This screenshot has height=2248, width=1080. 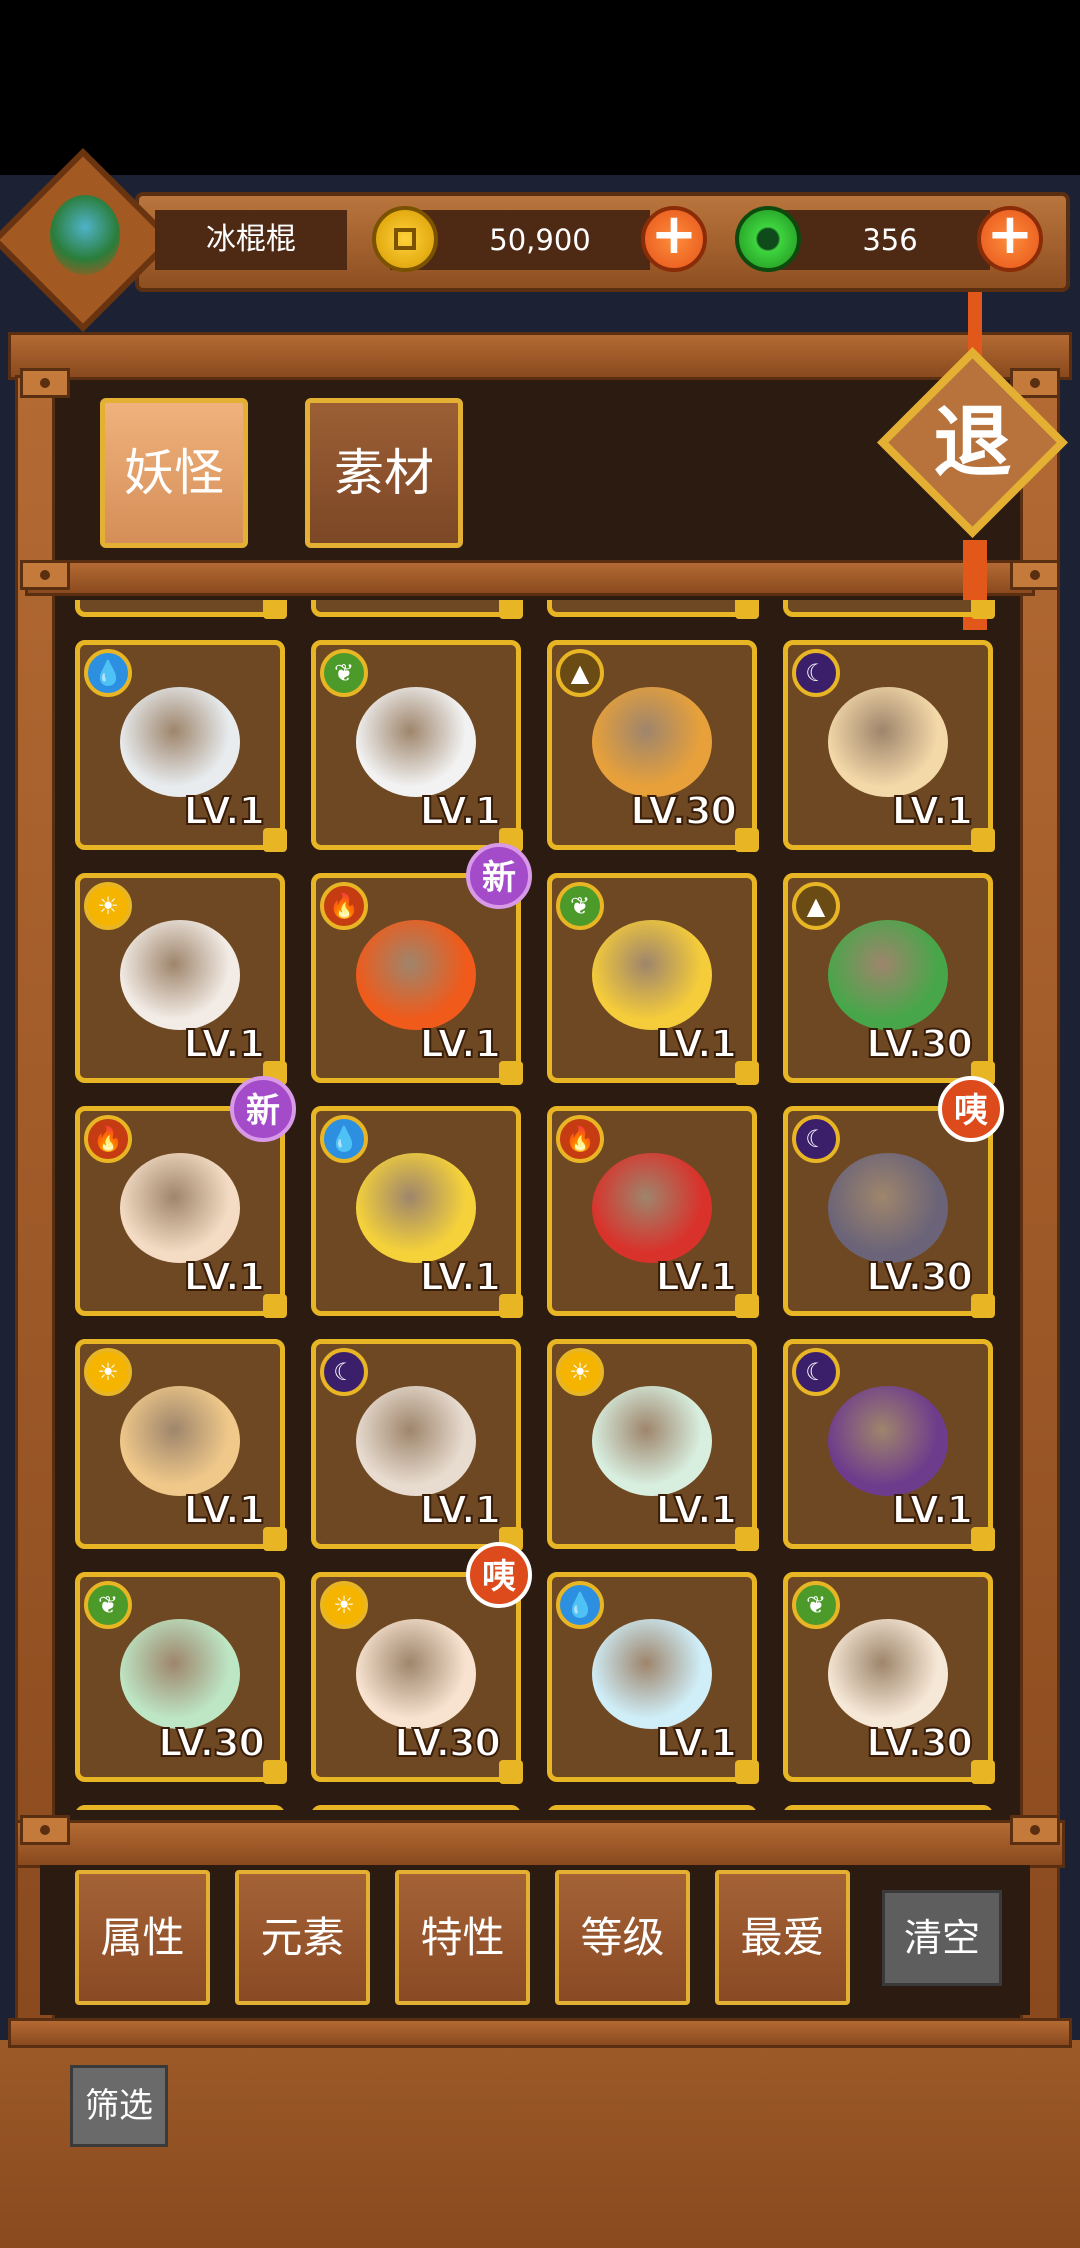 What do you see at coordinates (782, 1937) in the screenshot?
I see `filter-favorite-button: 最爱` at bounding box center [782, 1937].